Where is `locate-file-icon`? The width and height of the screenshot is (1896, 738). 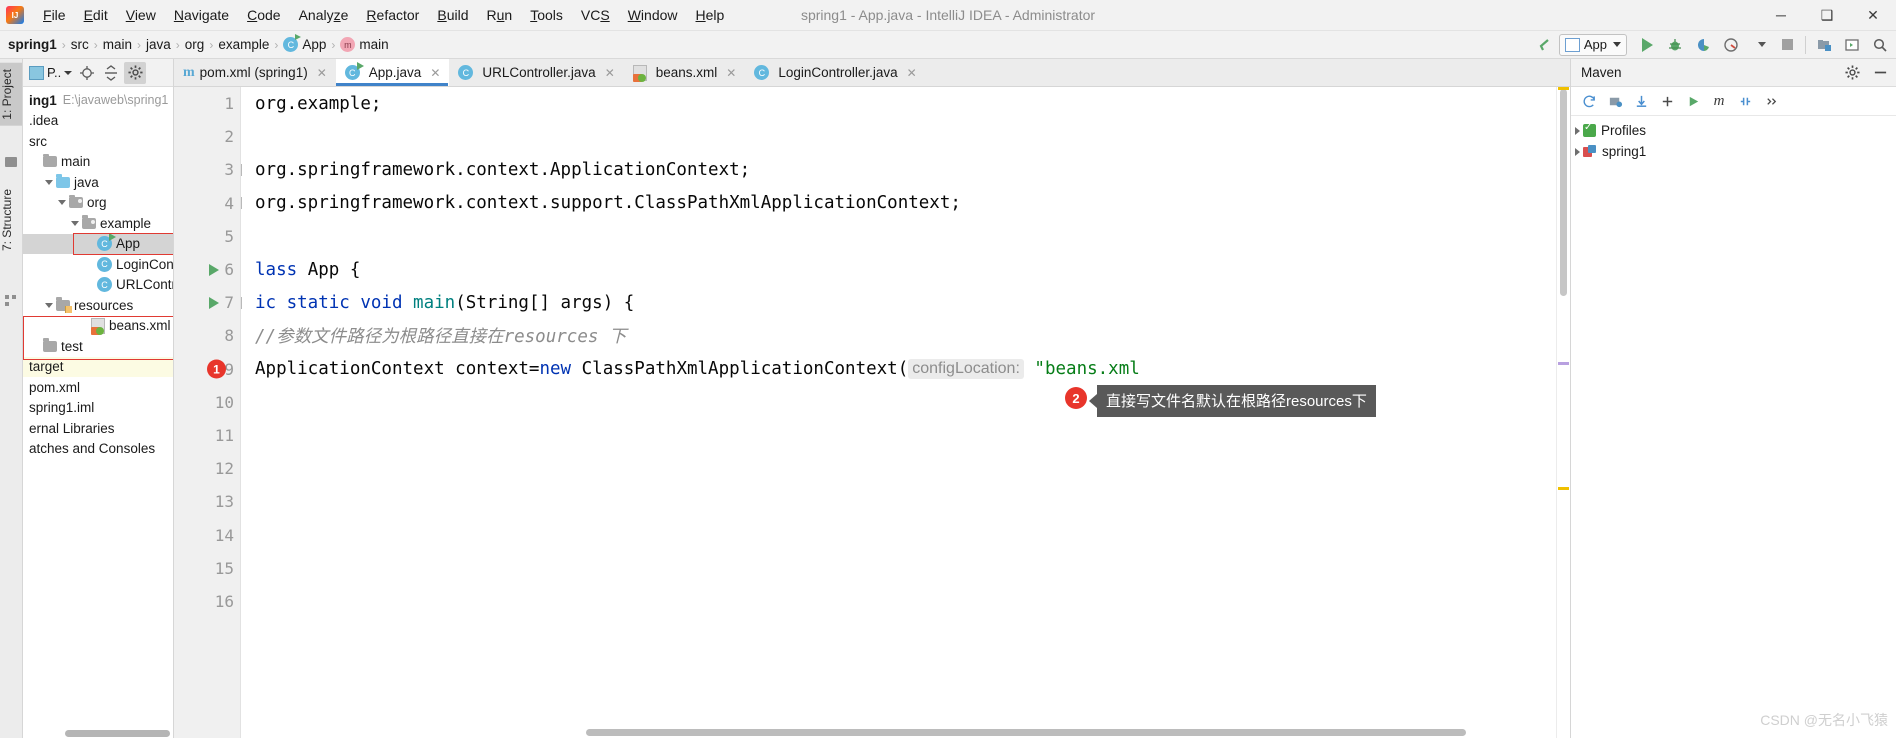
locate-file-icon is located at coordinates (87, 73).